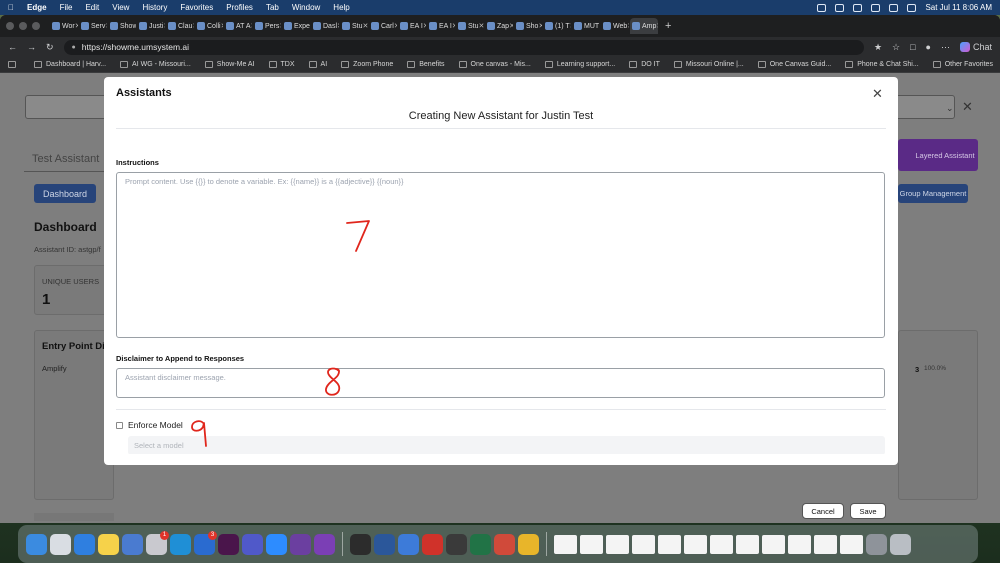 This screenshot has height=563, width=1000. What do you see at coordinates (50, 47) in the screenshot?
I see `refresh-icon: ↻` at bounding box center [50, 47].